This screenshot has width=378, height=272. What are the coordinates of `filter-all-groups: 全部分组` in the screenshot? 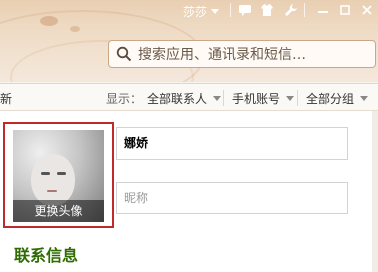 It's located at (330, 98).